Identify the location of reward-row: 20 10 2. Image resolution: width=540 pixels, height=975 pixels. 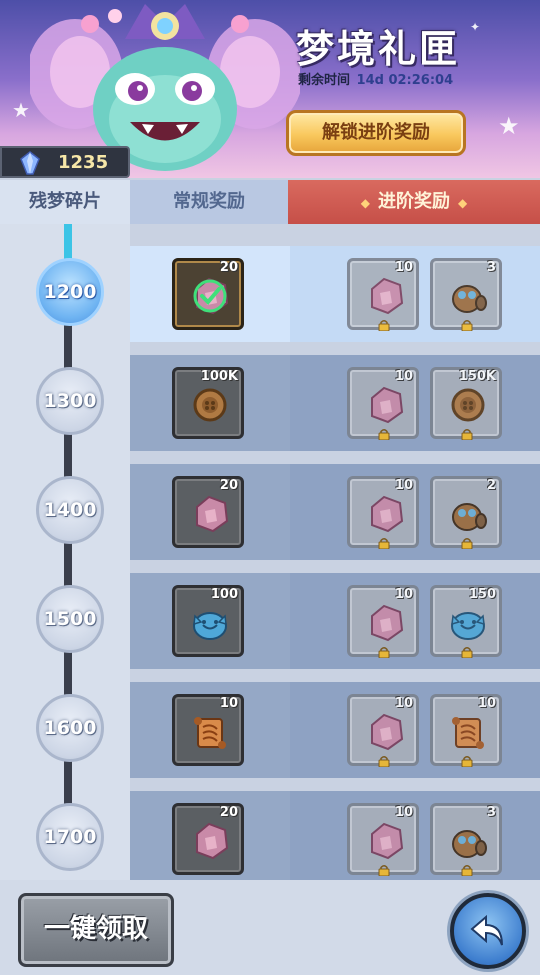
(335, 512).